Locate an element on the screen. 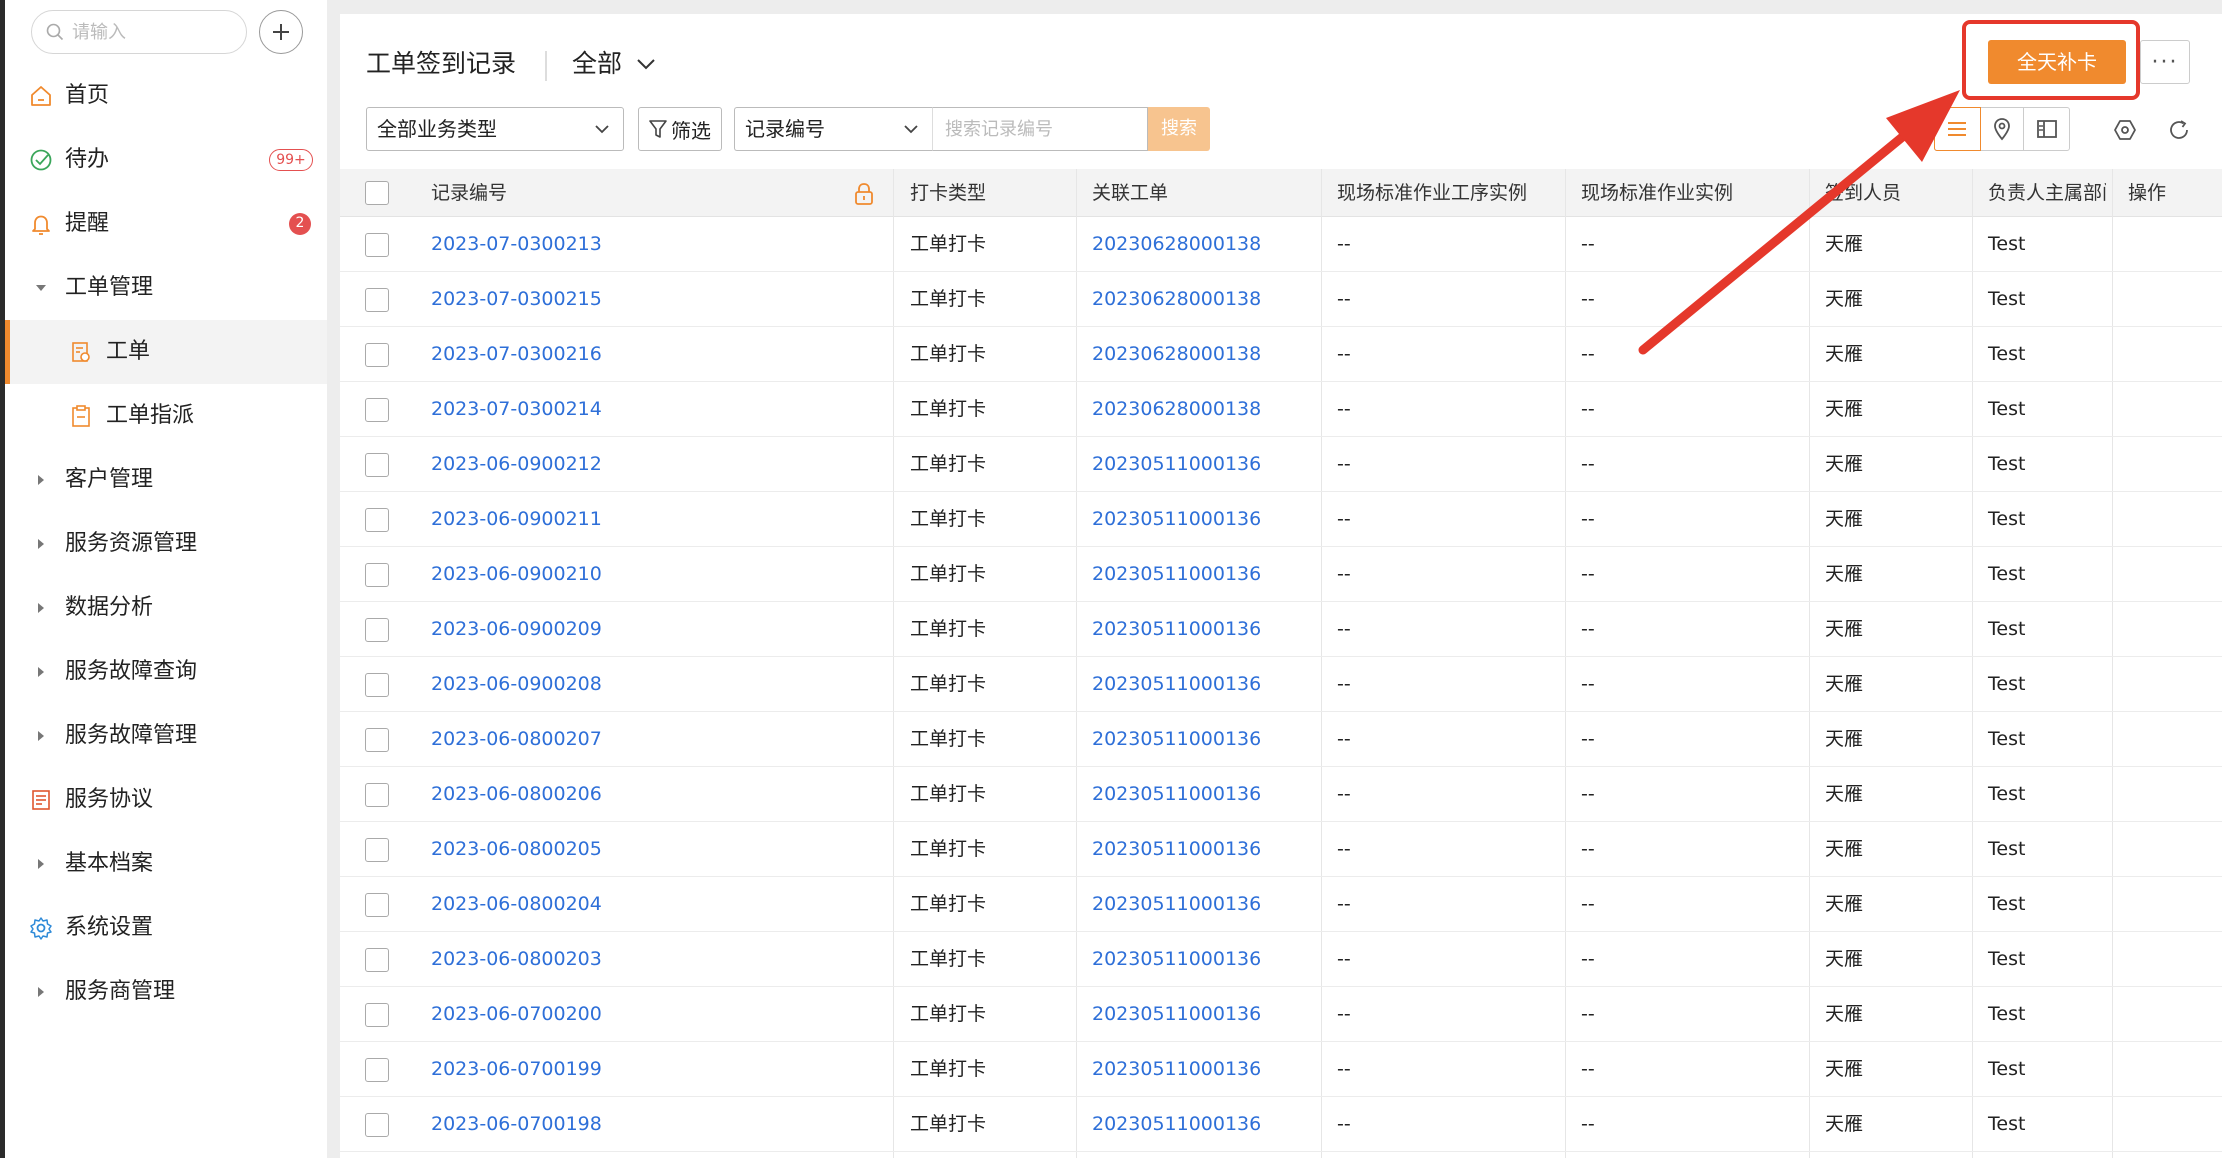 This screenshot has height=1158, width=2222. record-search-field is located at coordinates (1040, 129).